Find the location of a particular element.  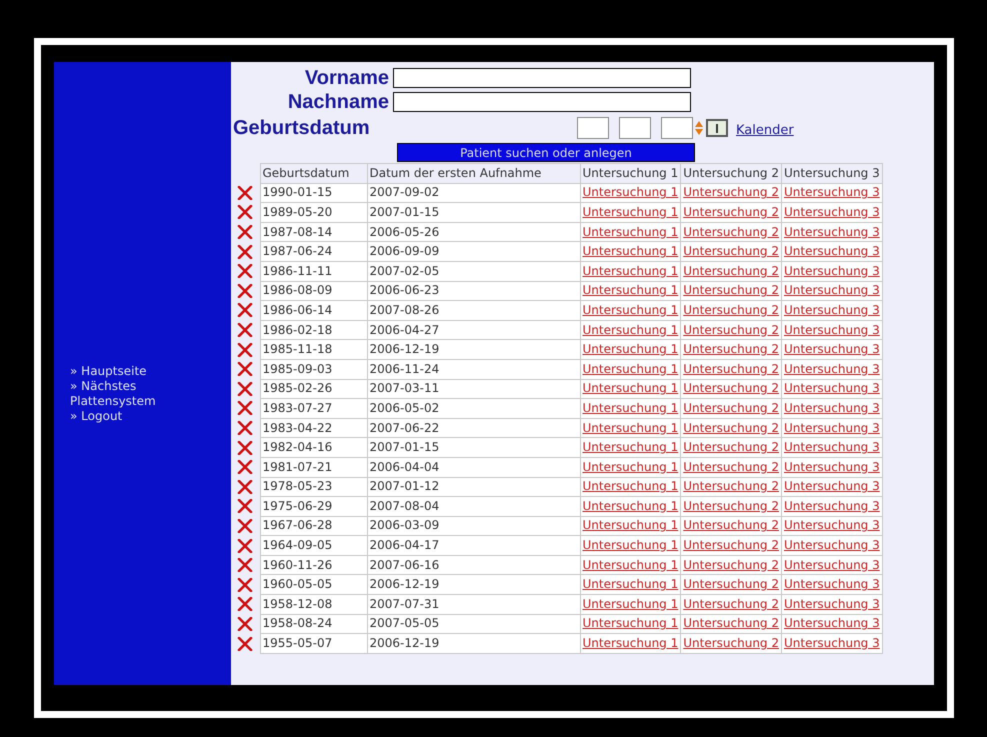

nav-link: » Logout is located at coordinates (130, 416).